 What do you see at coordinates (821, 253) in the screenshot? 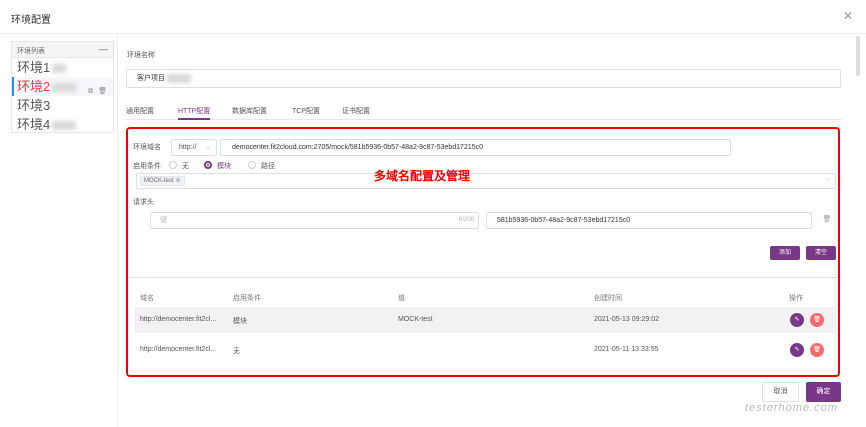
I see `clear-button: 清空` at bounding box center [821, 253].